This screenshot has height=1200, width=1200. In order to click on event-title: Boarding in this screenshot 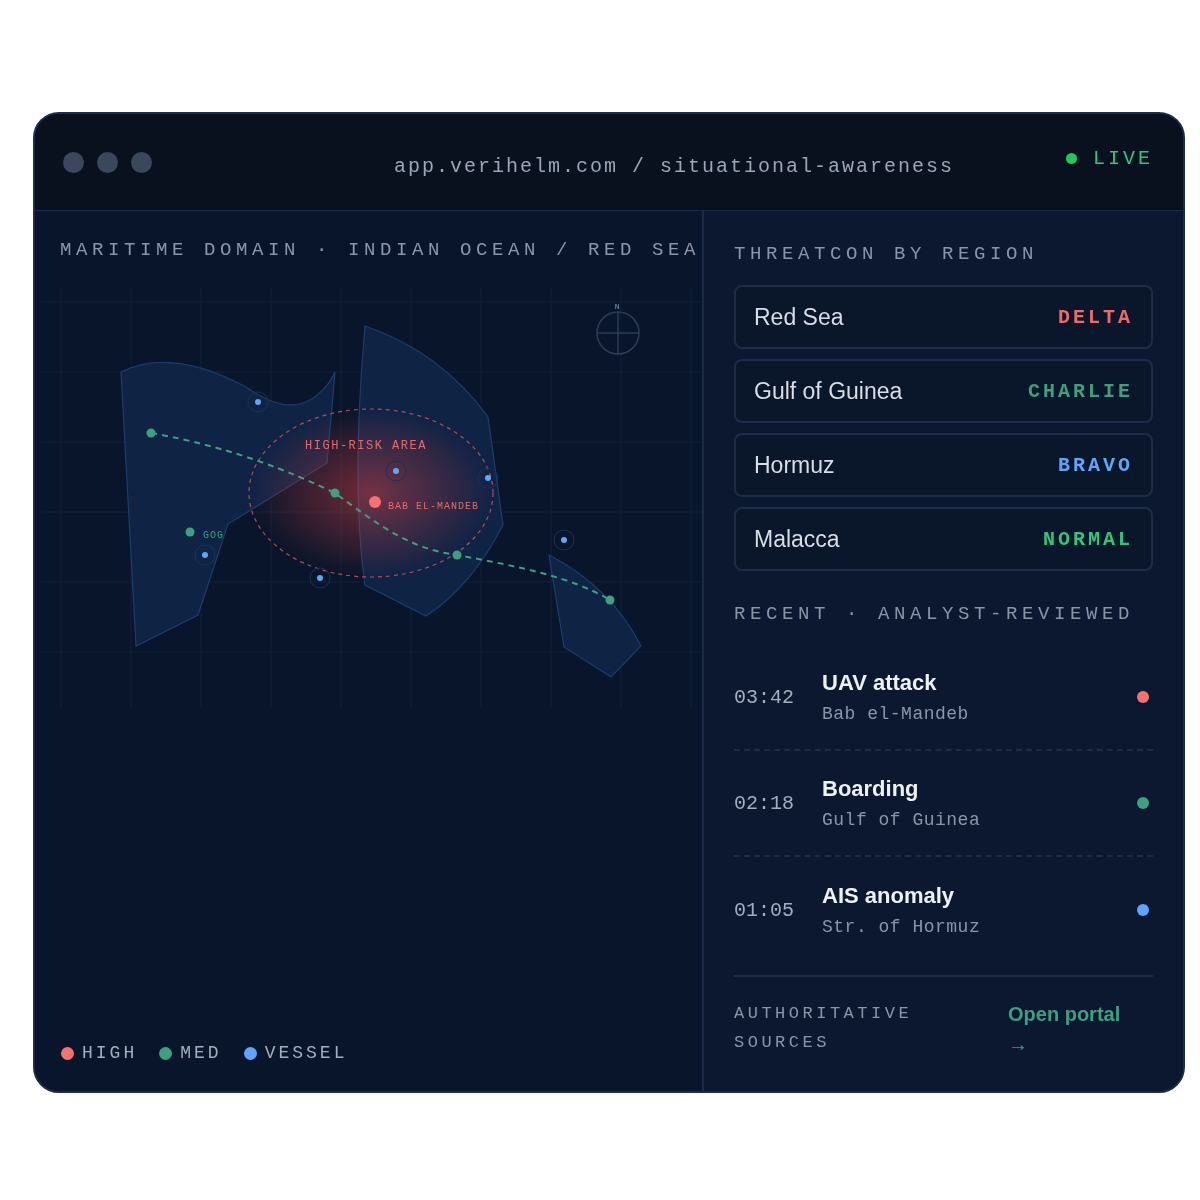, I will do `click(871, 789)`.